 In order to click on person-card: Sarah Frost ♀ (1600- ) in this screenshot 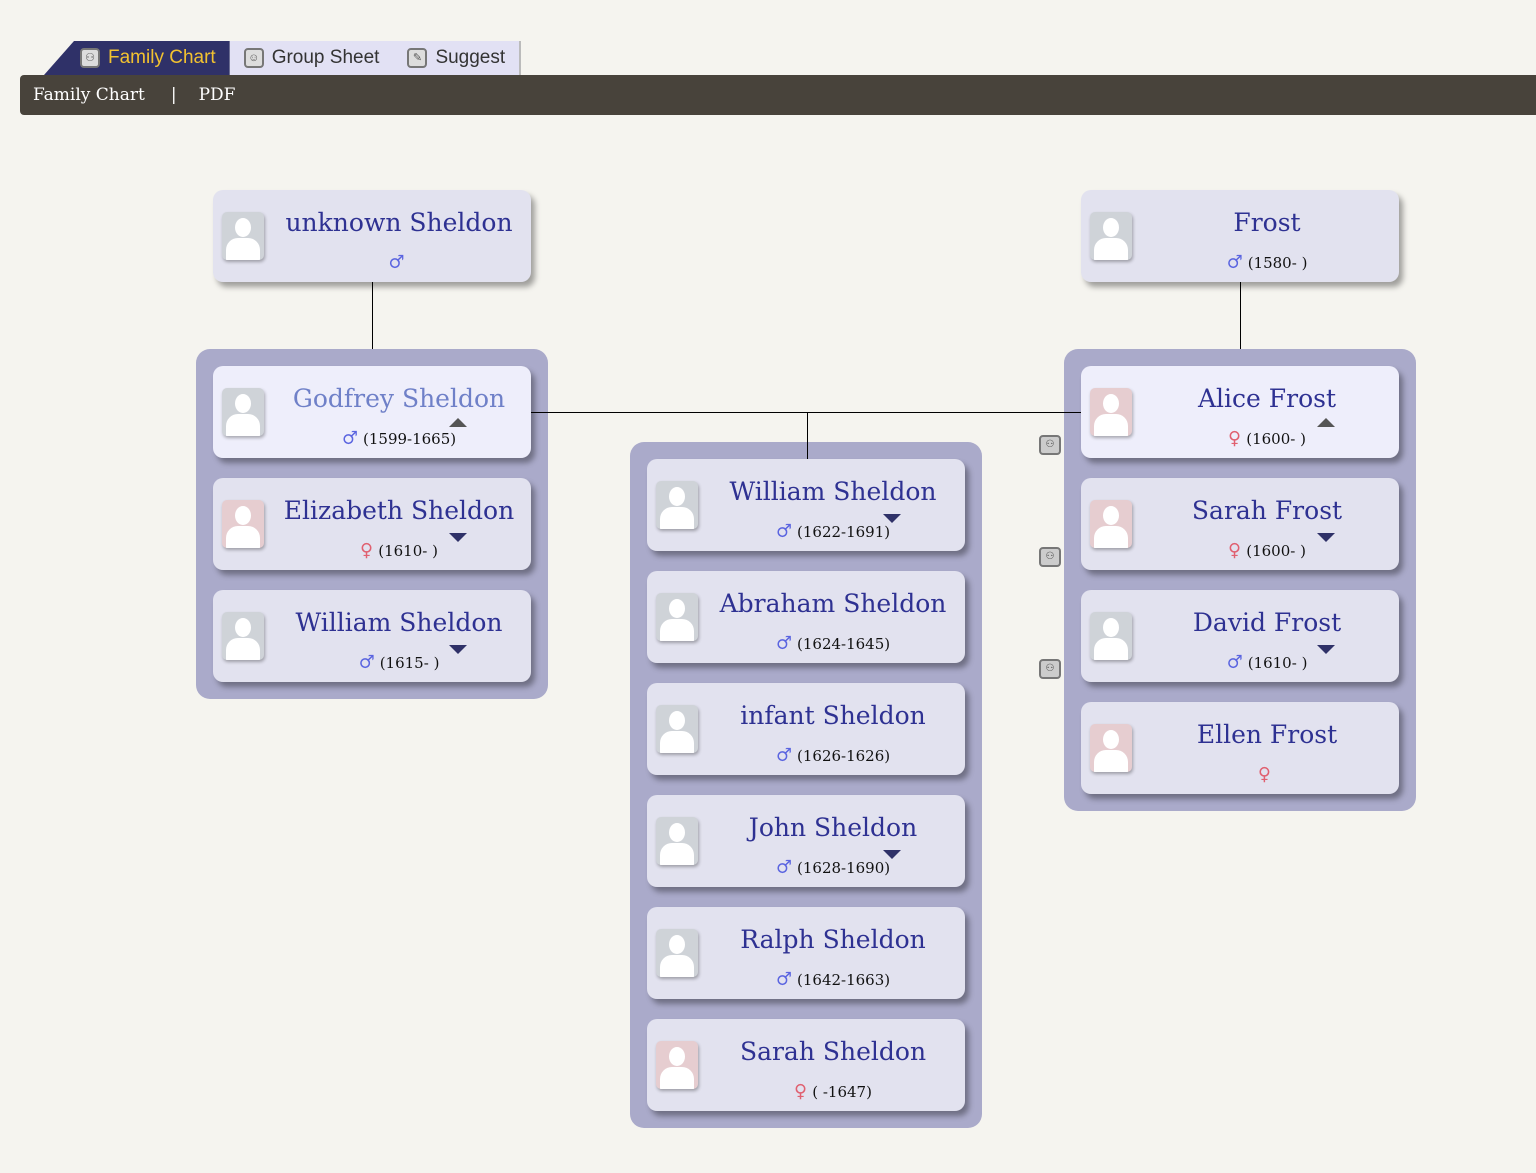, I will do `click(1240, 524)`.